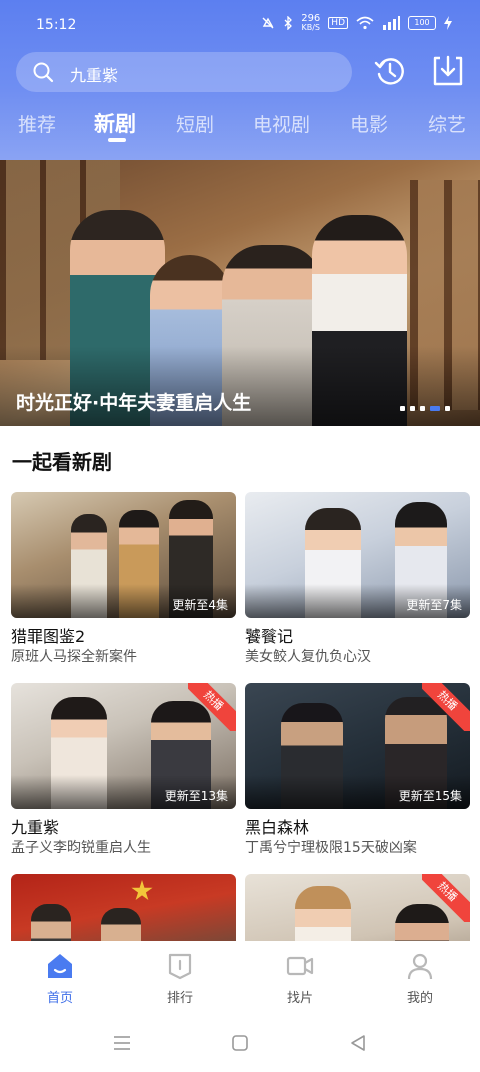  I want to click on nav-ranking: 排行, so click(180, 978).